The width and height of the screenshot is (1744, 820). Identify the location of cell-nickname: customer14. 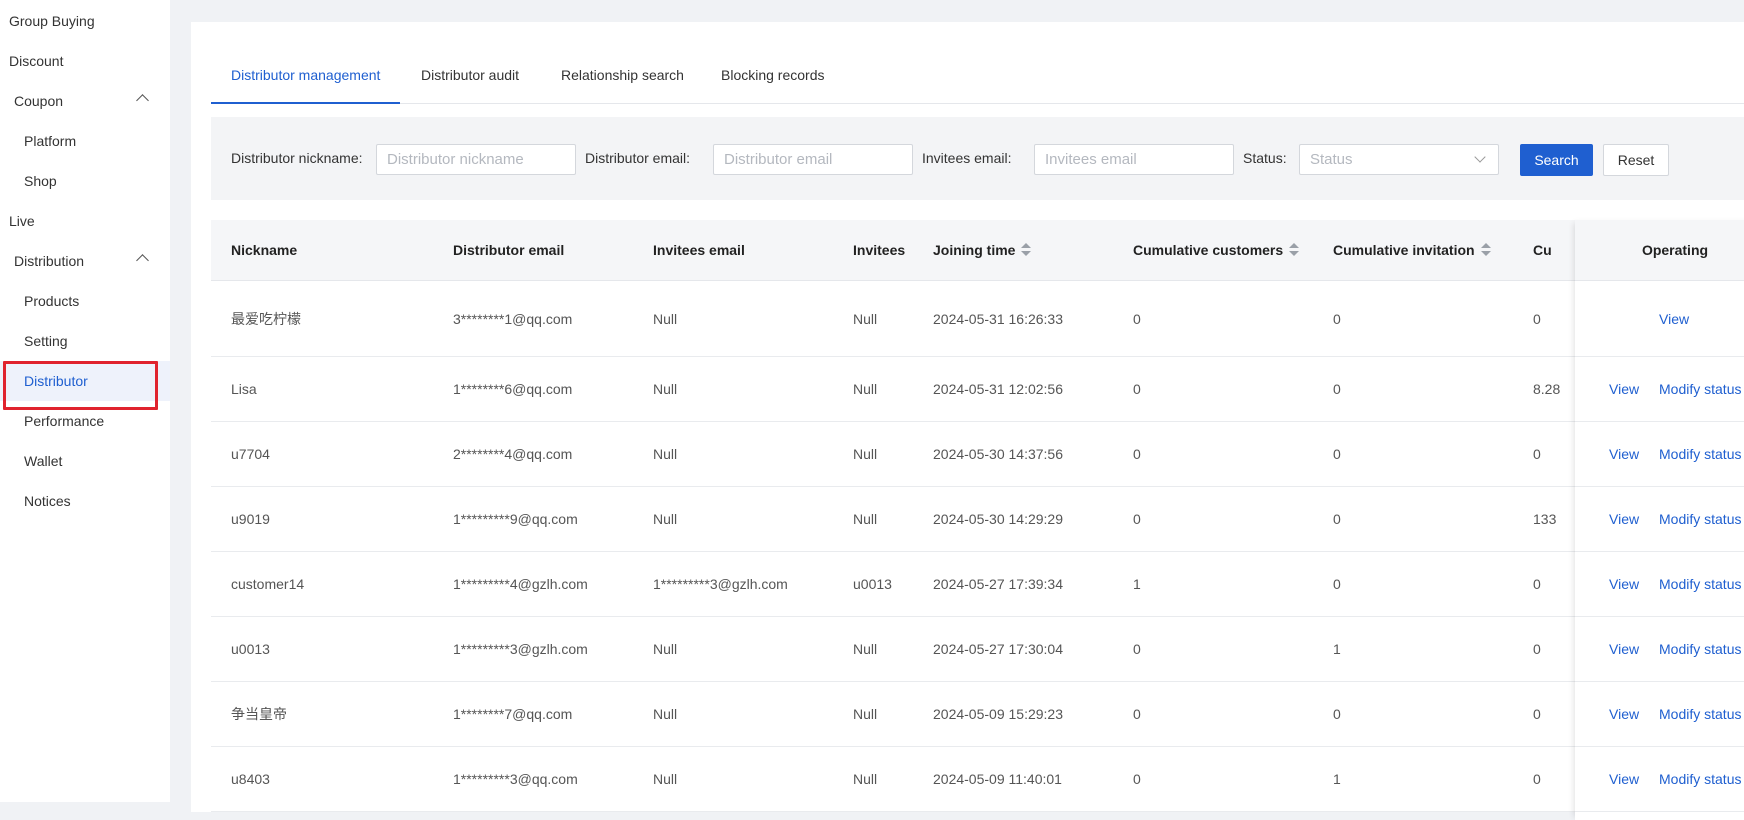
(268, 584).